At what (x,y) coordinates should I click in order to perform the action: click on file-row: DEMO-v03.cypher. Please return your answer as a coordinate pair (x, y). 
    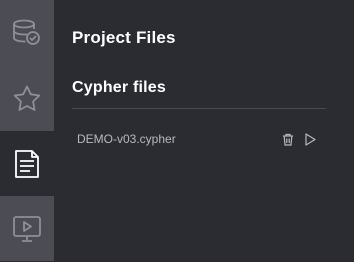
    Looking at the image, I should click on (195, 139).